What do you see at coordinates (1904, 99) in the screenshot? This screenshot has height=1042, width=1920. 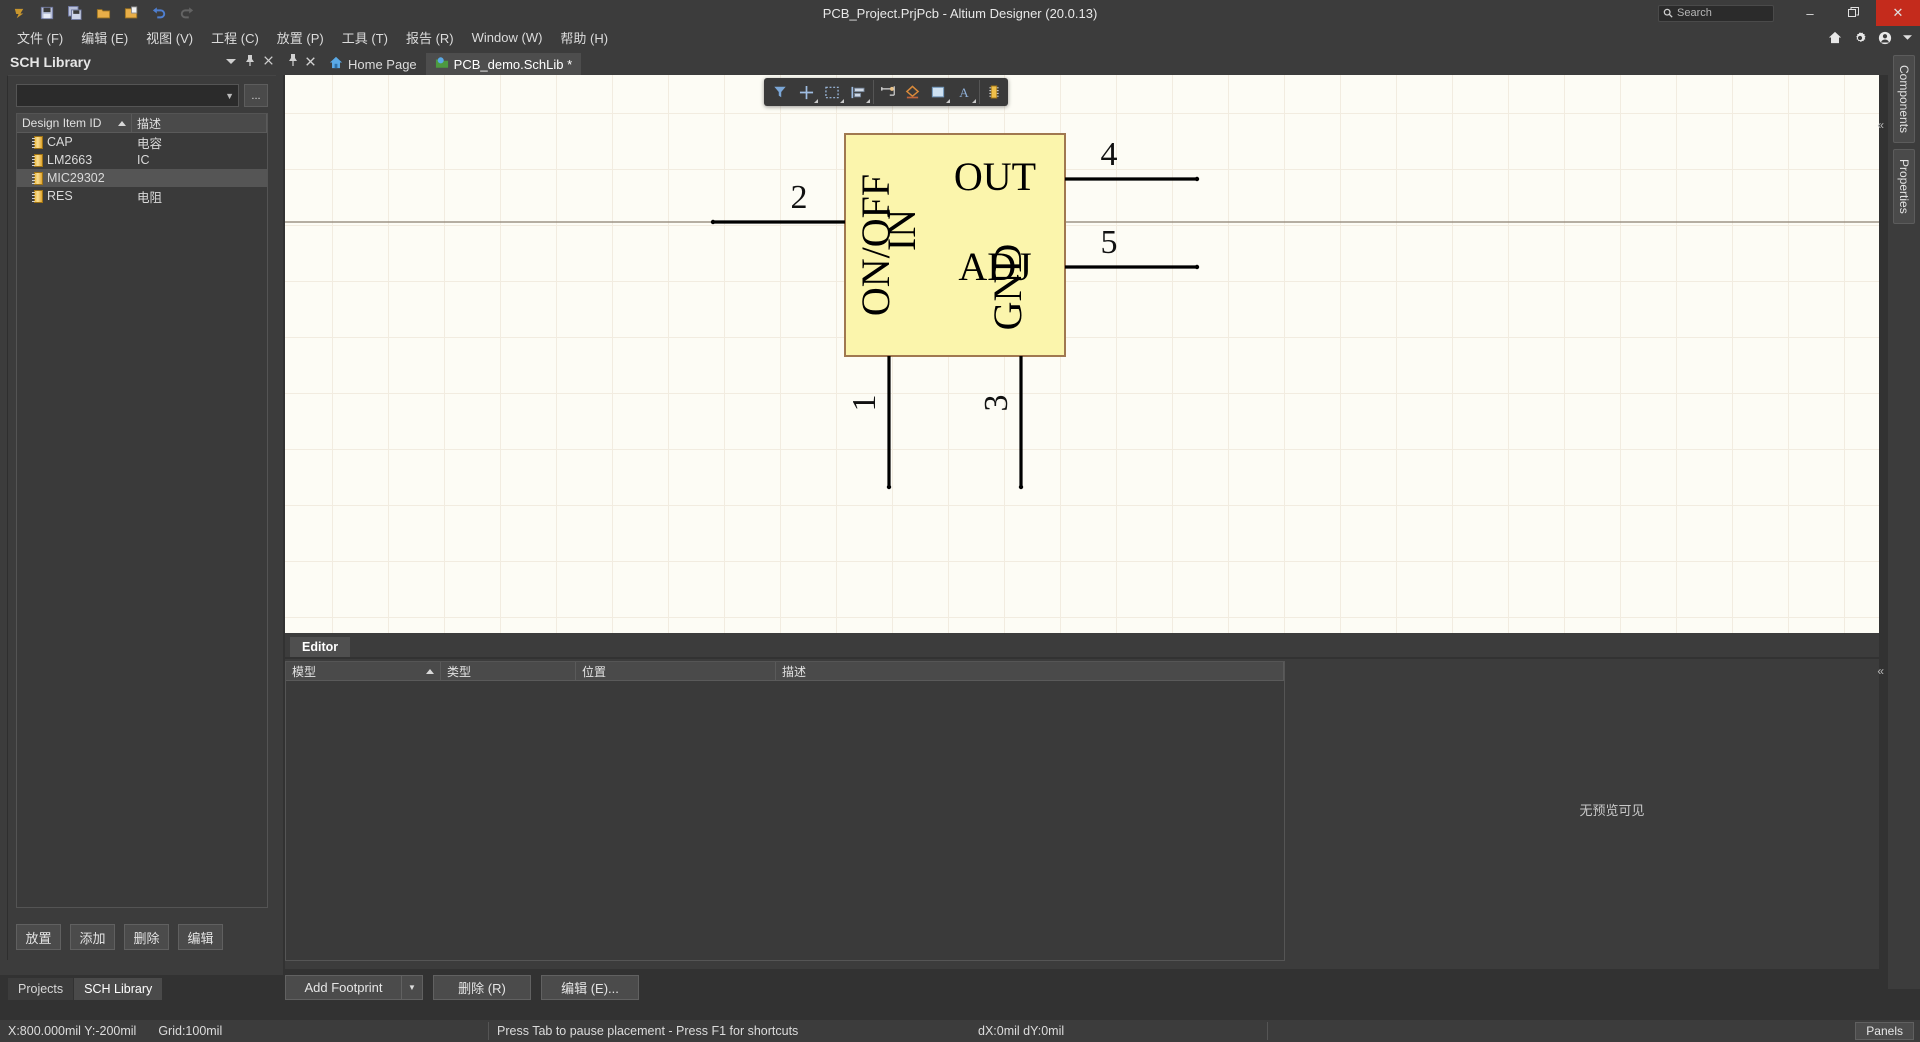 I see `panel-tab-components: Components` at bounding box center [1904, 99].